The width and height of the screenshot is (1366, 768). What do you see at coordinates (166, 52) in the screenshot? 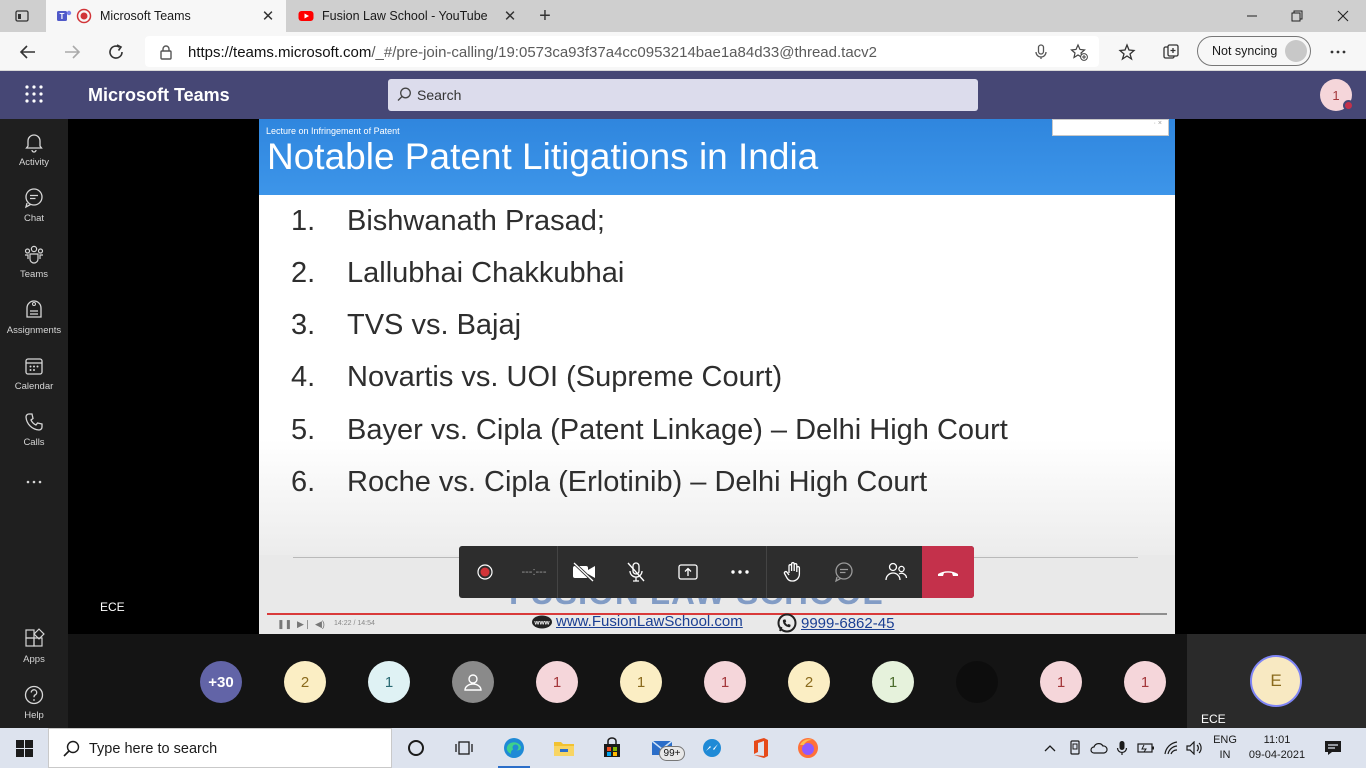
I see `lock-icon` at bounding box center [166, 52].